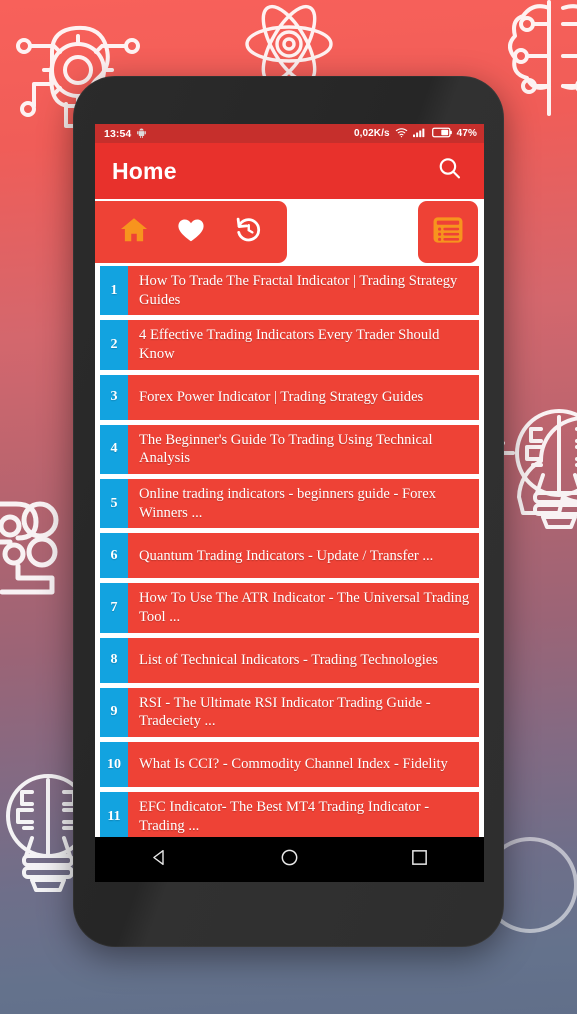  I want to click on list-item-number: 1, so click(114, 291).